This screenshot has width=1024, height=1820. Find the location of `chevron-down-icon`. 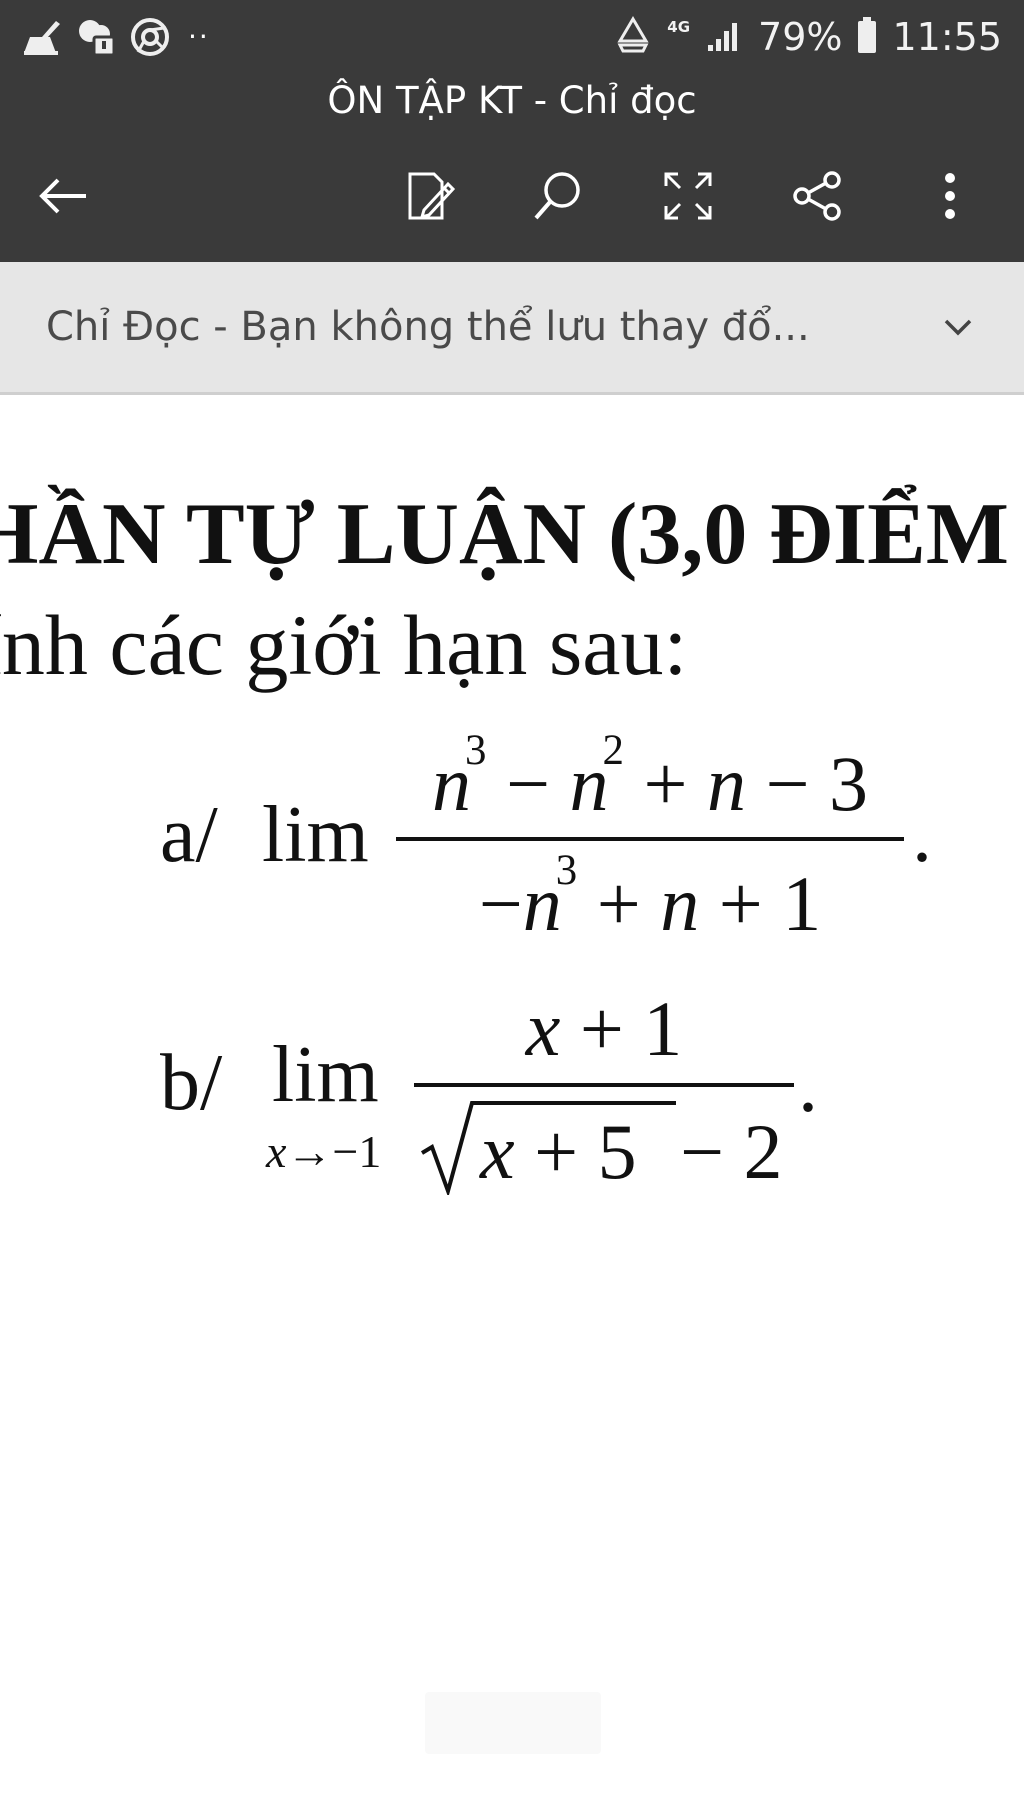

chevron-down-icon is located at coordinates (958, 327).